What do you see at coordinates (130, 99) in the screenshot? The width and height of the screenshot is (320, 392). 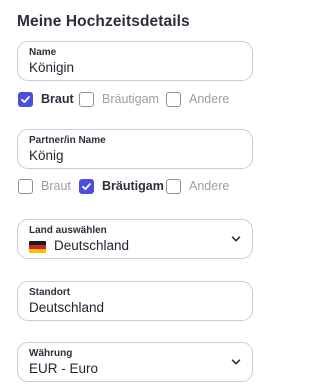 I see `role-1-label-braeutigam: Bräutigam` at bounding box center [130, 99].